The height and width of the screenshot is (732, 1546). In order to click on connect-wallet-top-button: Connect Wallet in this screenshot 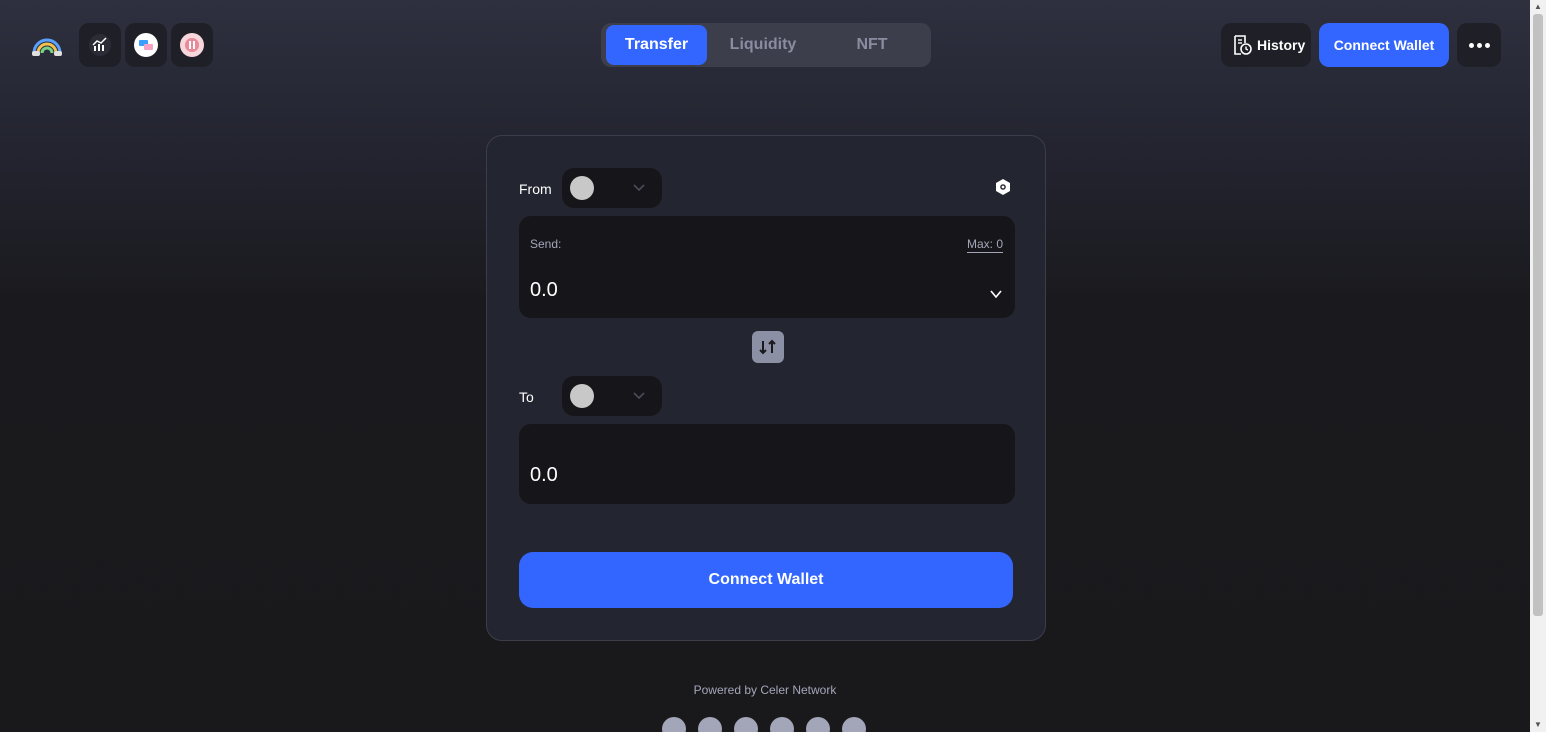, I will do `click(1384, 45)`.